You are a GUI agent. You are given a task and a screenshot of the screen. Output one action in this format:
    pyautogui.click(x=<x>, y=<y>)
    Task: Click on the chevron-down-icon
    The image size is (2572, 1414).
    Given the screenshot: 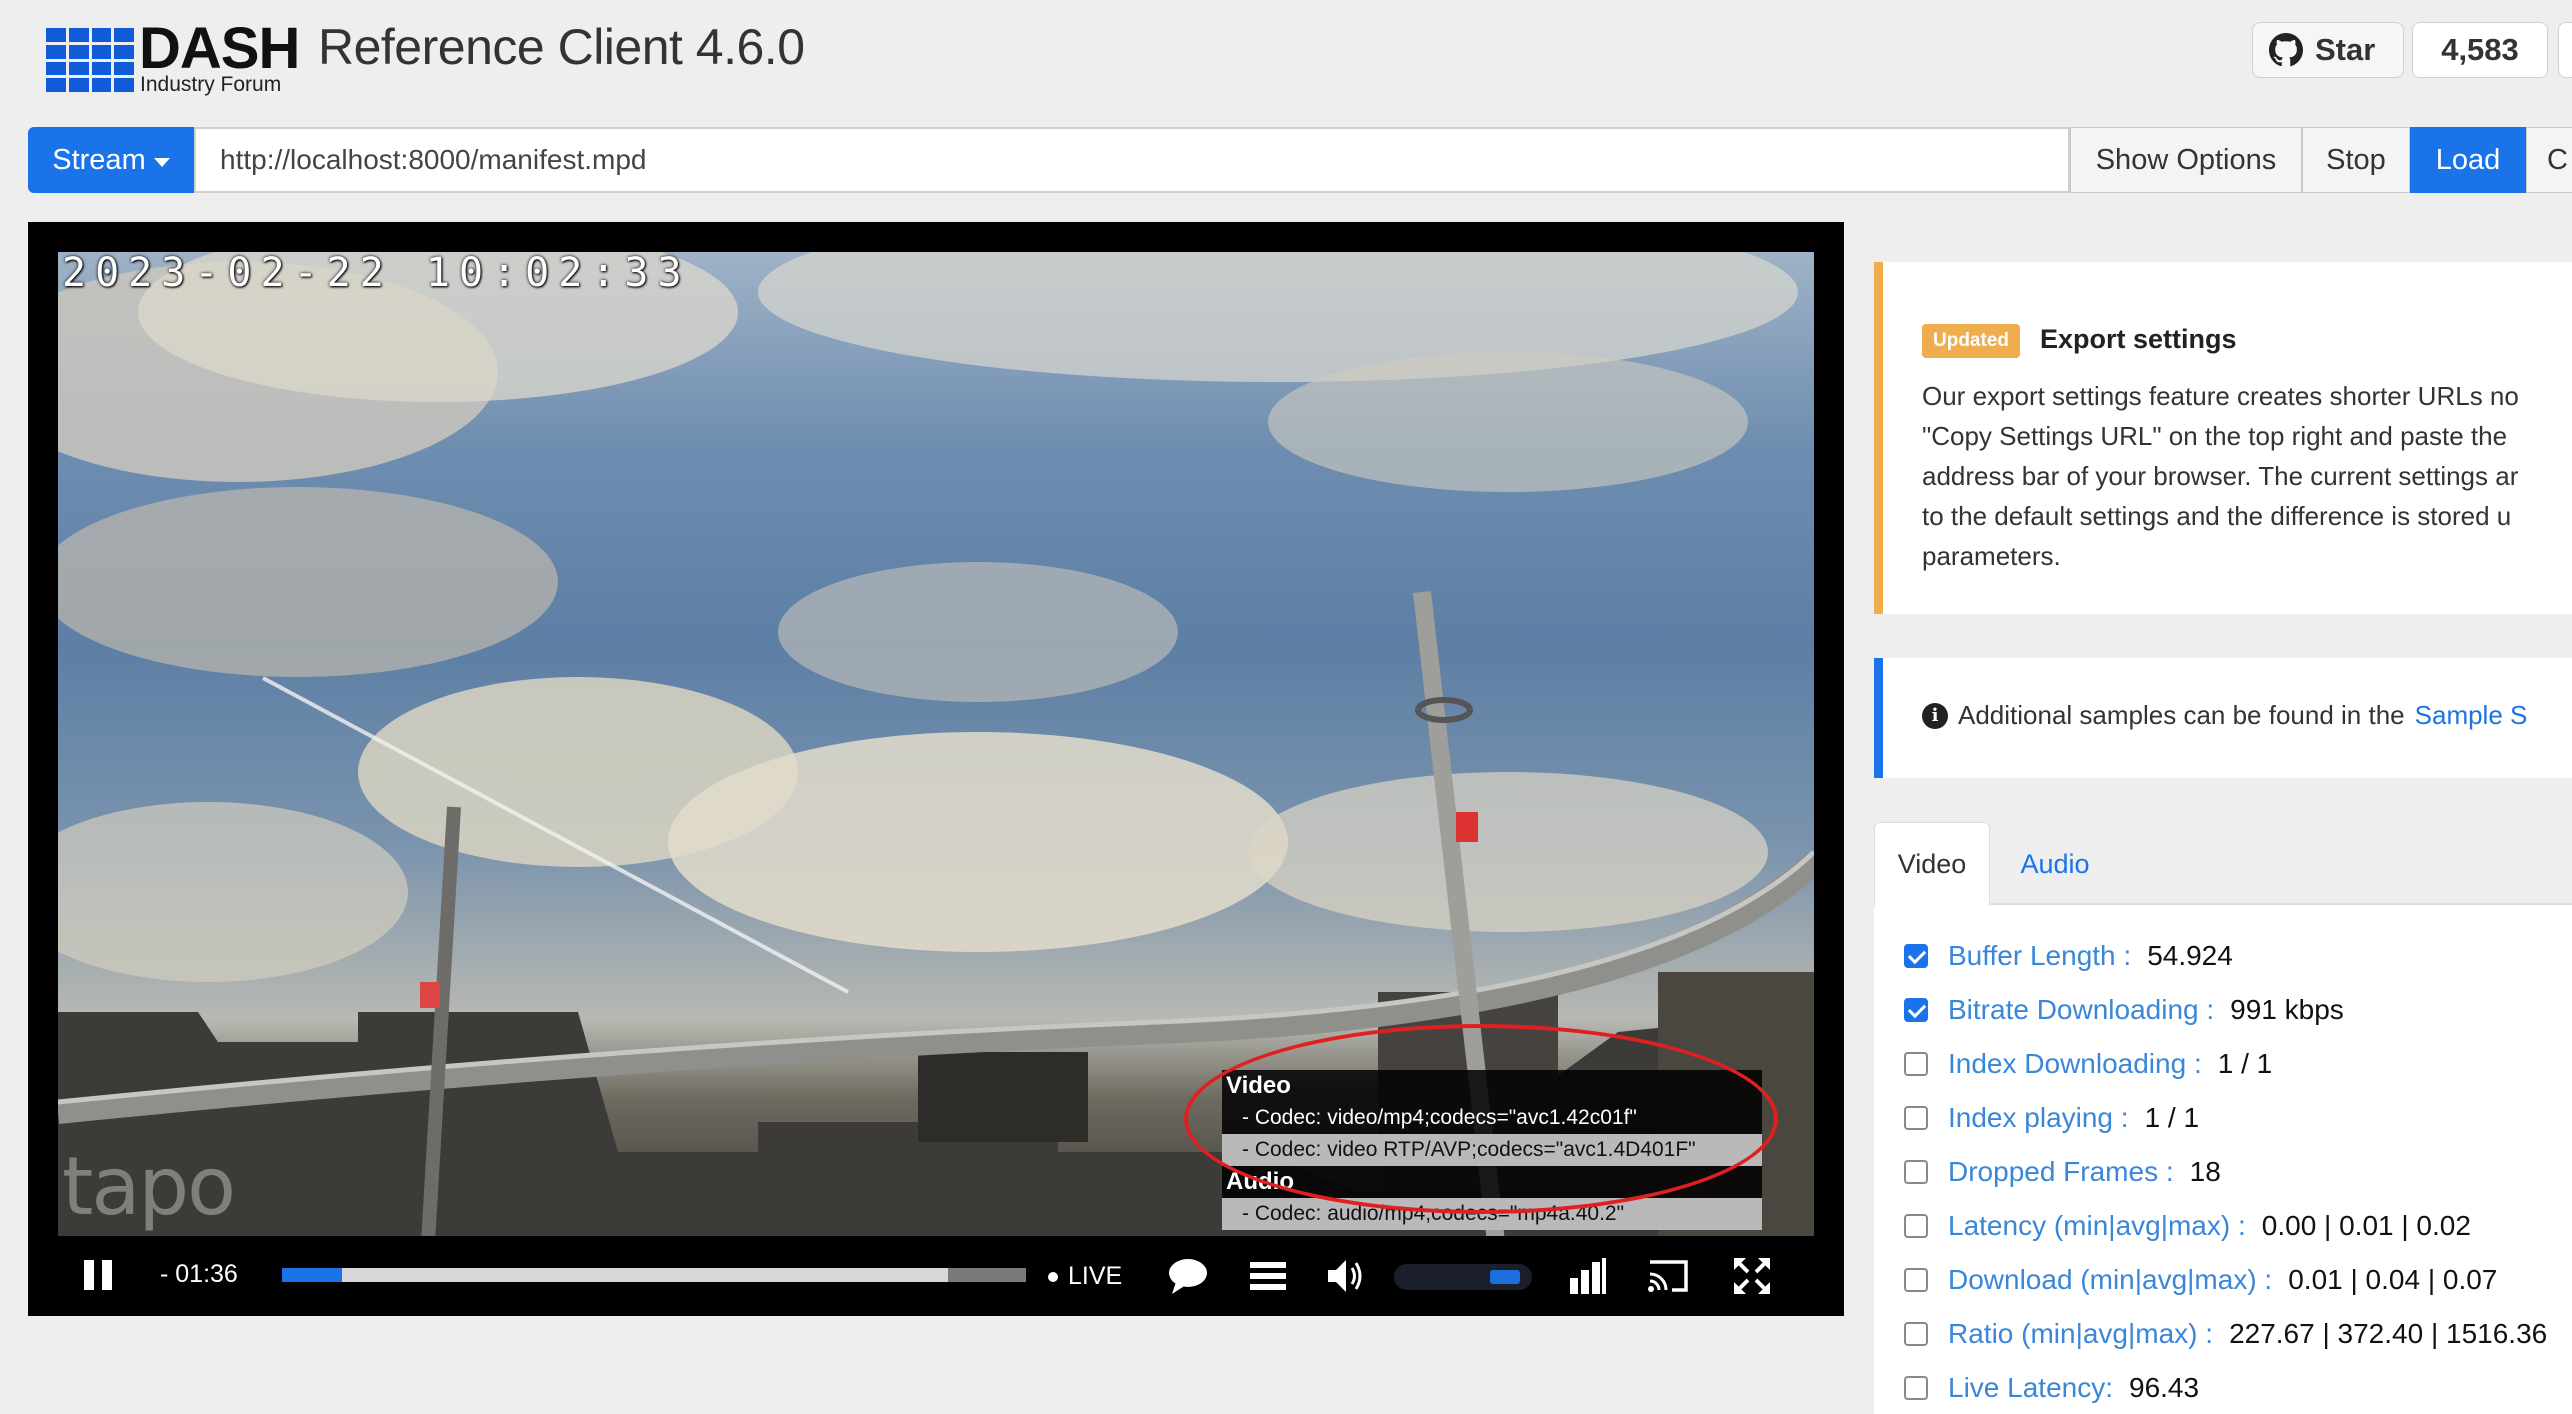 What is the action you would take?
    pyautogui.click(x=161, y=162)
    